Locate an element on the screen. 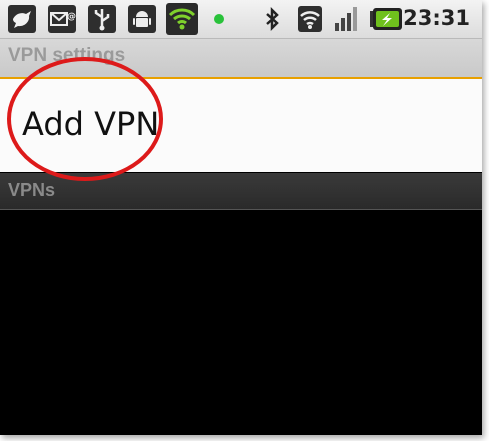 The width and height of the screenshot is (489, 441). wifi-hotspot-icon is located at coordinates (182, 19).